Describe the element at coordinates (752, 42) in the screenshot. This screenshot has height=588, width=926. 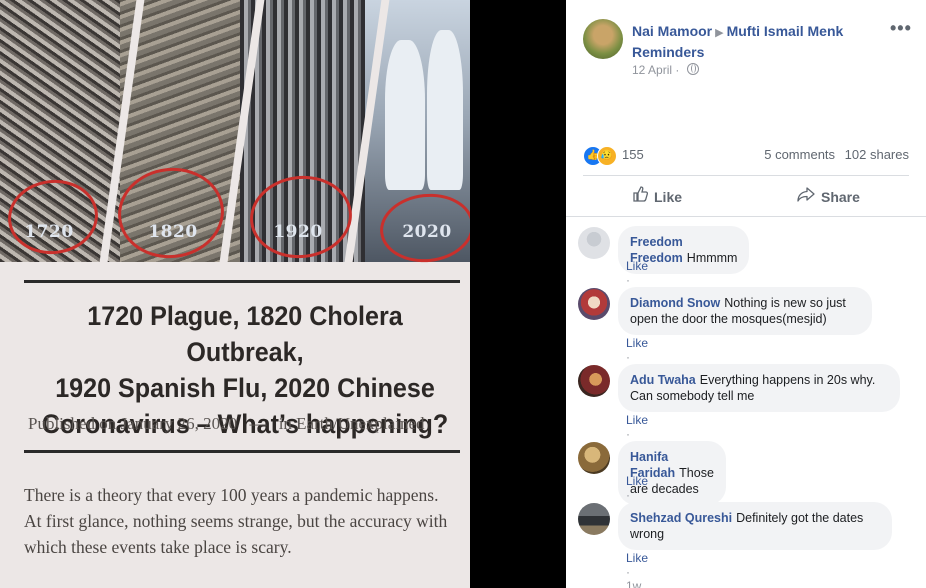
I see `post-header: Nai Mamoor ▶ Mufti Ismail Menk Reminders` at that location.